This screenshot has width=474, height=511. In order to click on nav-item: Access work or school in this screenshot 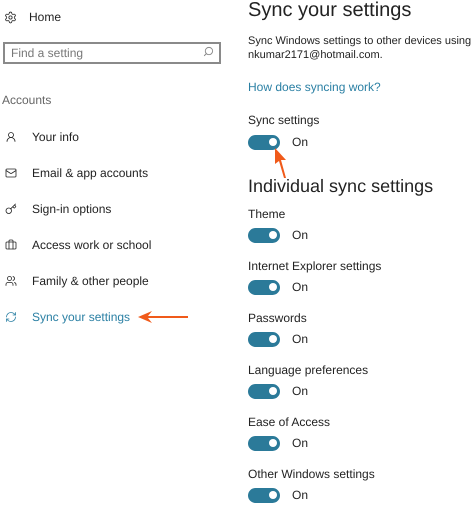, I will do `click(92, 245)`.